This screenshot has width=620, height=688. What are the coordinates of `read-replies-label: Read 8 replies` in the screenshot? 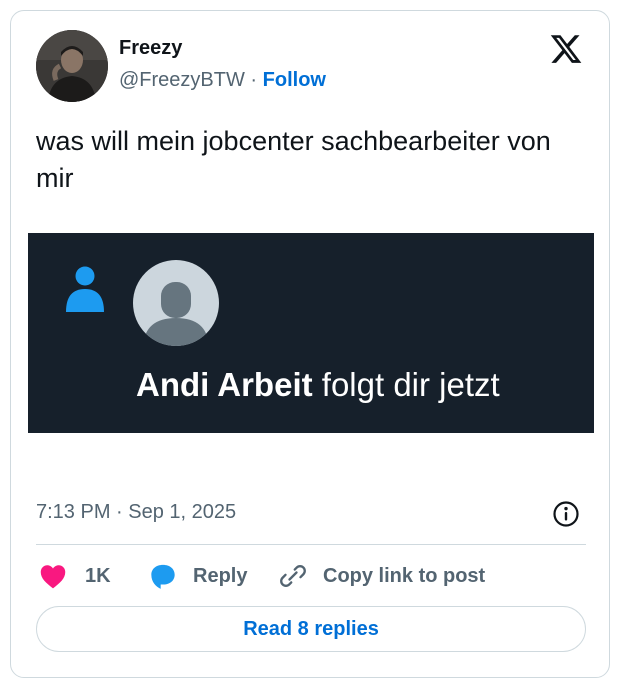 It's located at (311, 628).